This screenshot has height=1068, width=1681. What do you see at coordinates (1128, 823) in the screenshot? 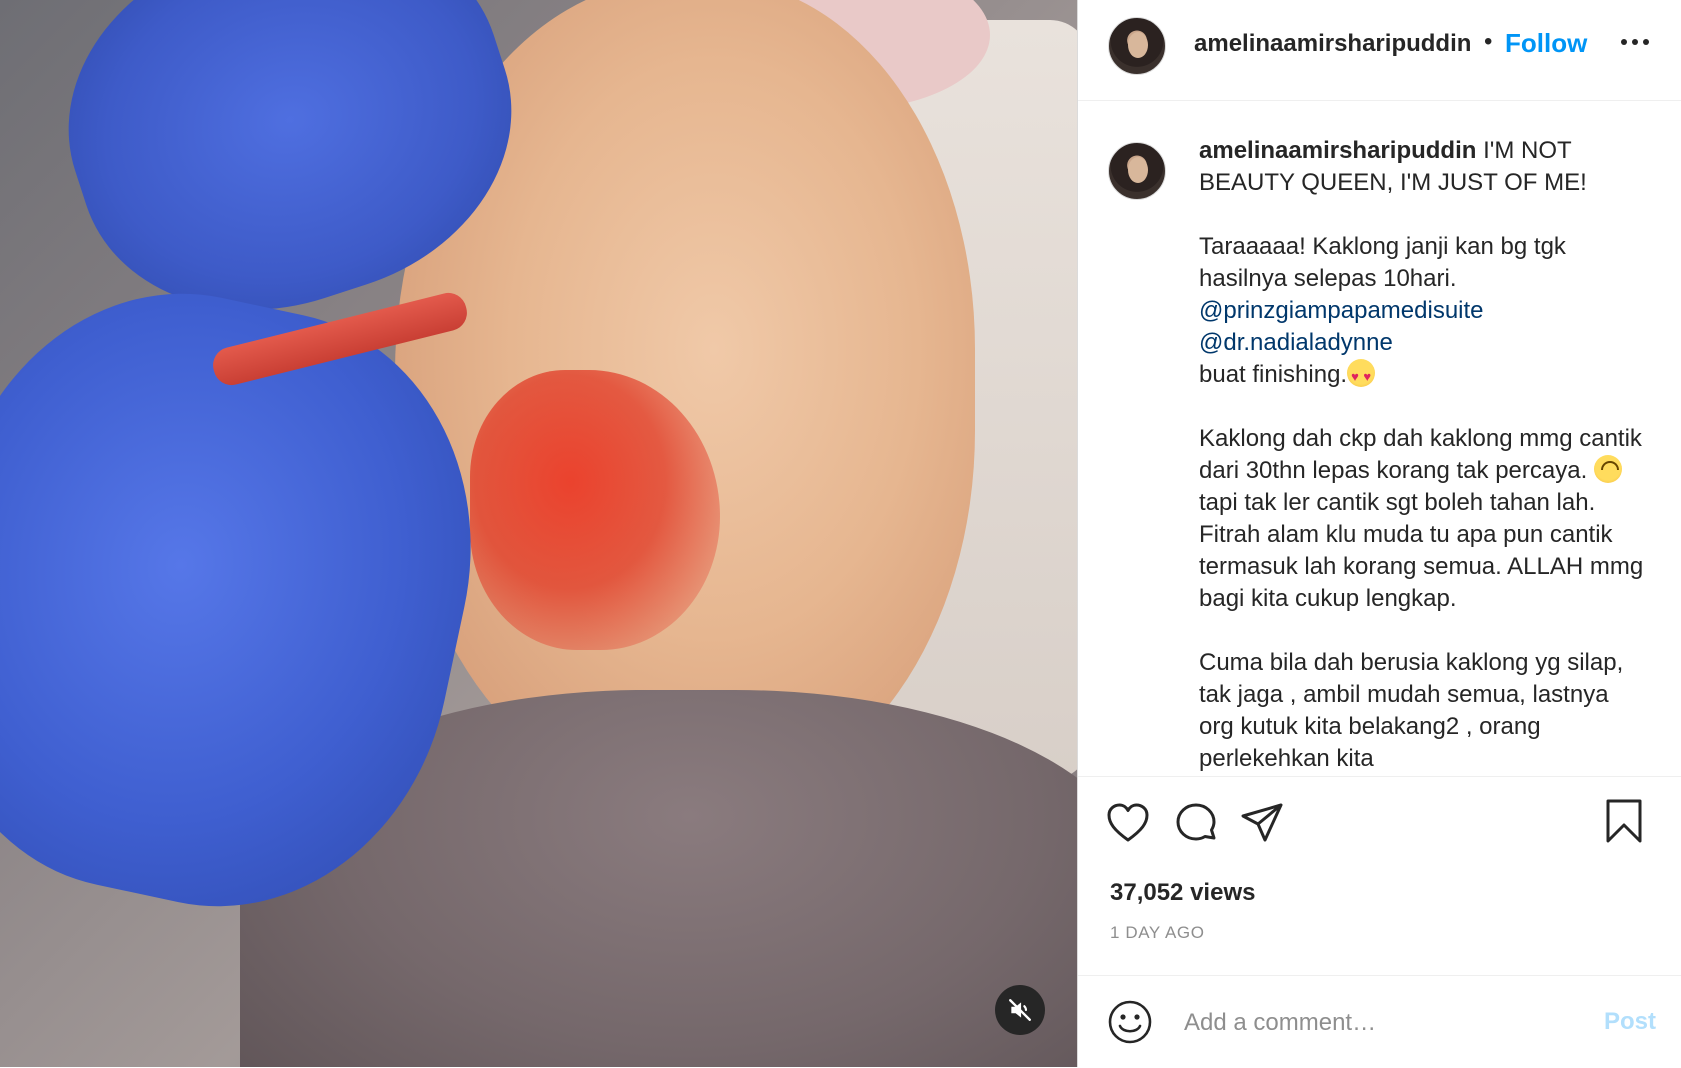
I see `heart-icon` at bounding box center [1128, 823].